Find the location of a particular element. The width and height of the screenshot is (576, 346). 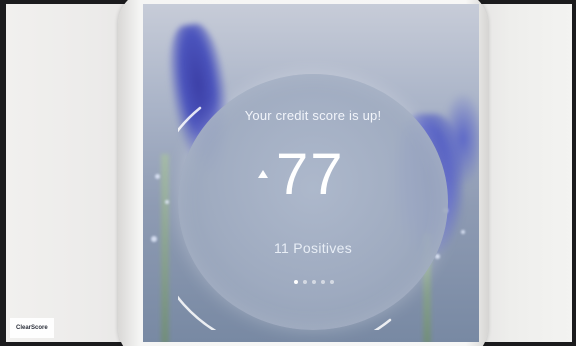

flower-background is located at coordinates (461, 139).